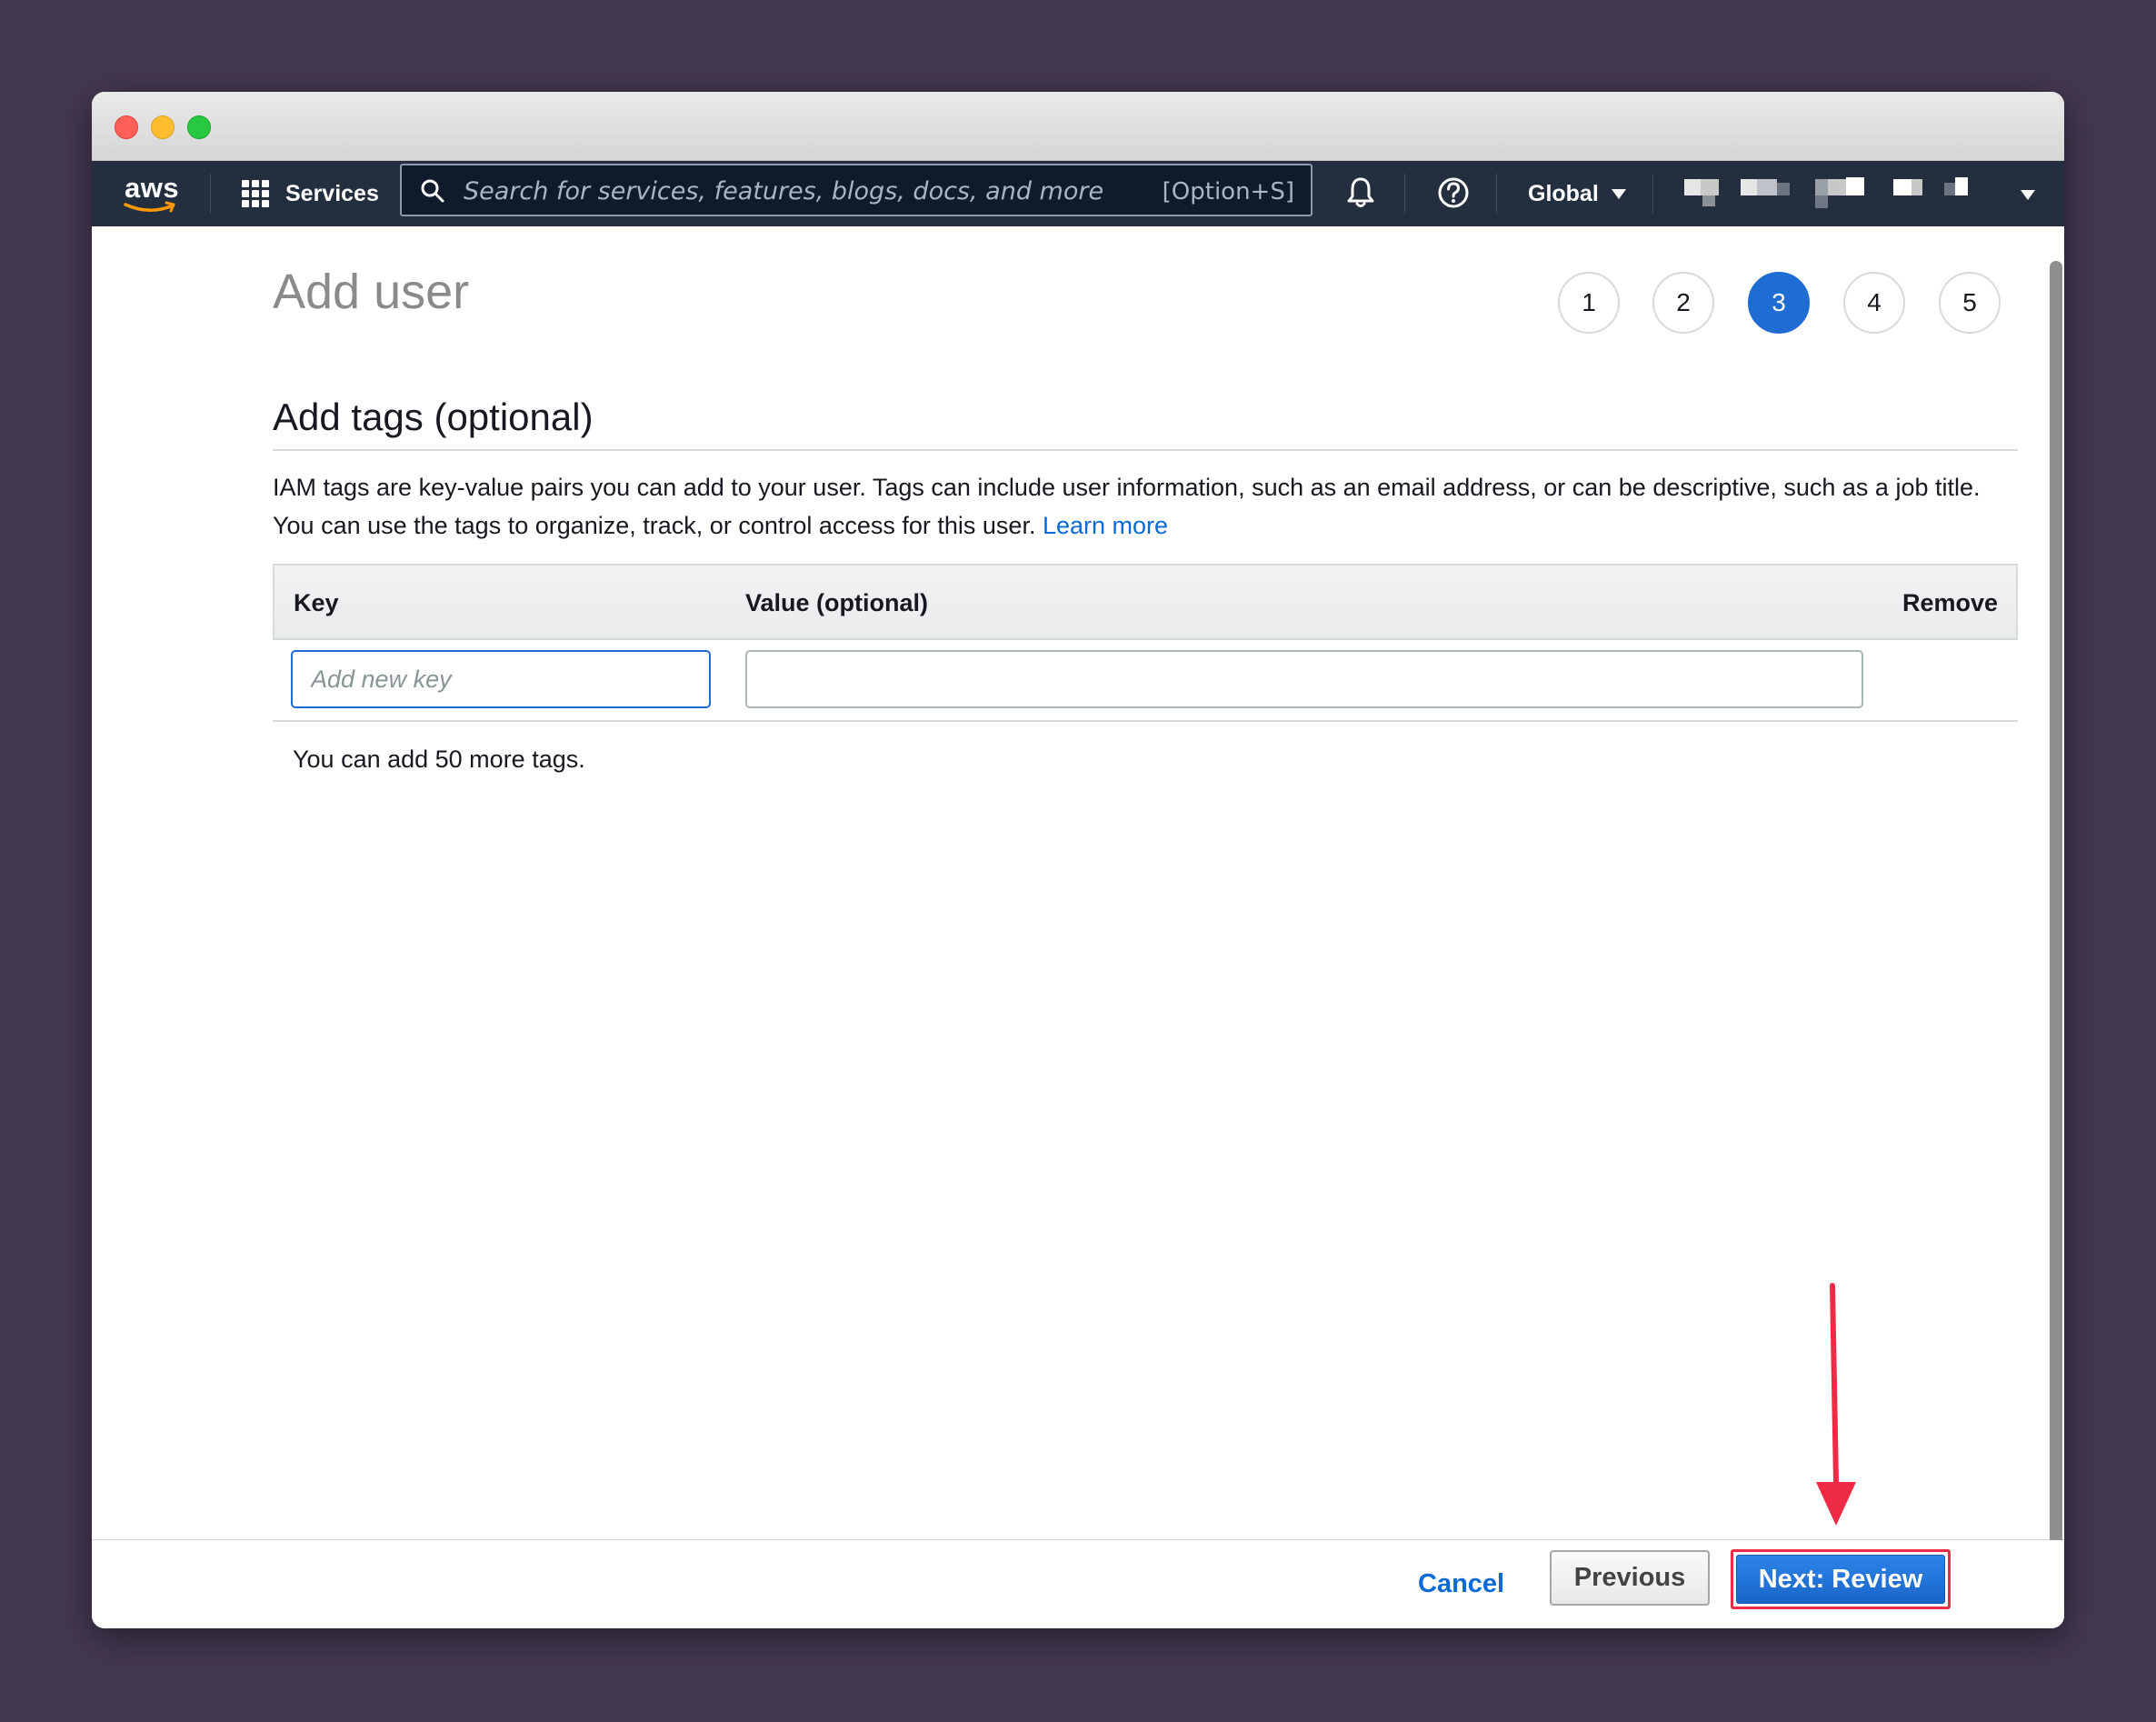 This screenshot has height=1722, width=2156. Describe the element at coordinates (1779, 303) in the screenshot. I see `step-3-active: 3` at that location.